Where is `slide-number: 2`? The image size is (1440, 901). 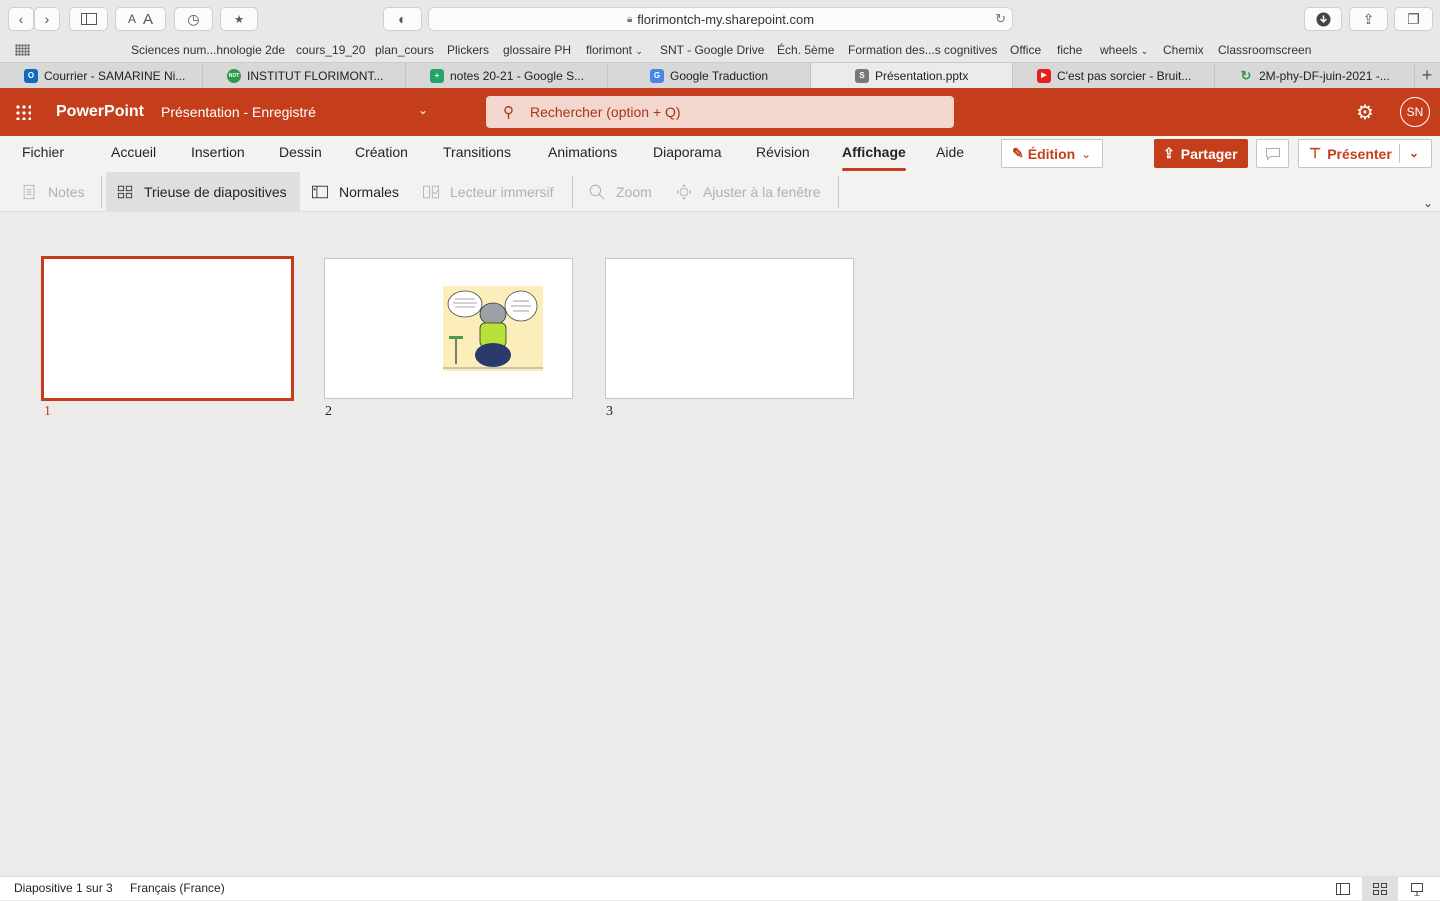 slide-number: 2 is located at coordinates (328, 411).